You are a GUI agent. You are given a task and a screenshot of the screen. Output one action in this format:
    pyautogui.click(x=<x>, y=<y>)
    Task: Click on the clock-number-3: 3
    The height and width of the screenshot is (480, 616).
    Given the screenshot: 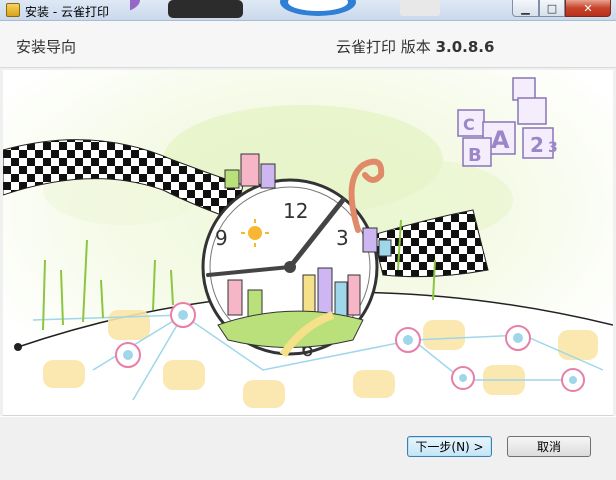 What is the action you would take?
    pyautogui.click(x=342, y=238)
    